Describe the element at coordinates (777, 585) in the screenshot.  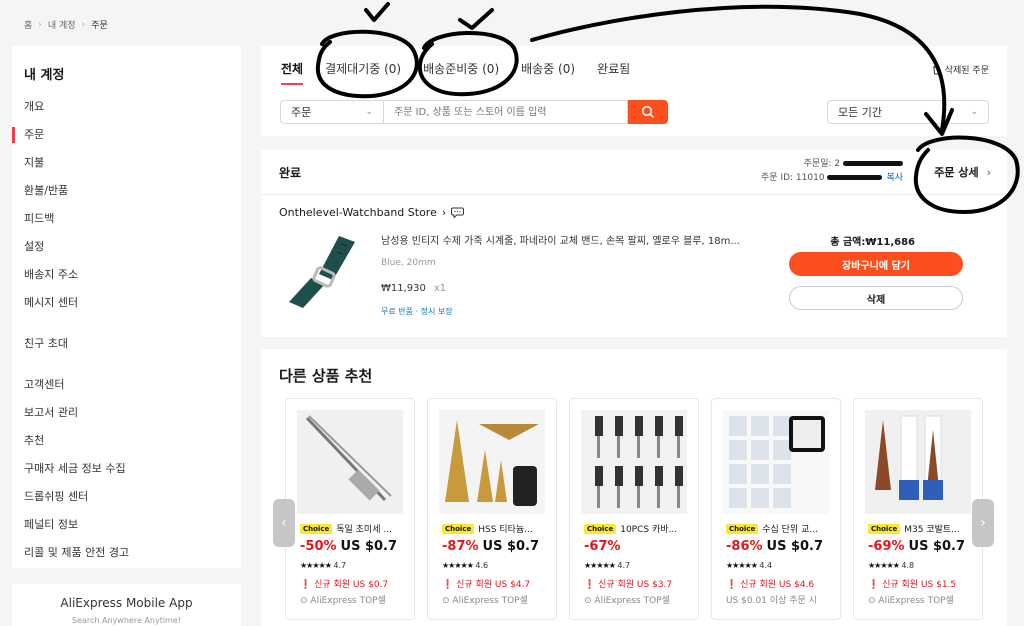
I see `promo-text: 신규 회원 US $4.6` at that location.